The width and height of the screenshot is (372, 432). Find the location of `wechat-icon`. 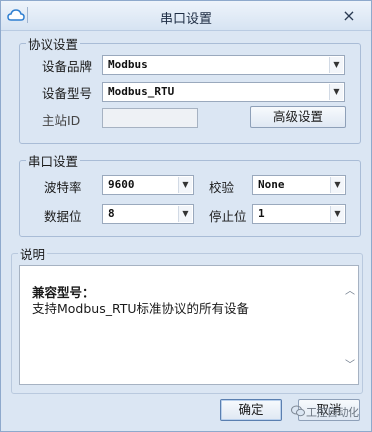

wechat-icon is located at coordinates (298, 411).